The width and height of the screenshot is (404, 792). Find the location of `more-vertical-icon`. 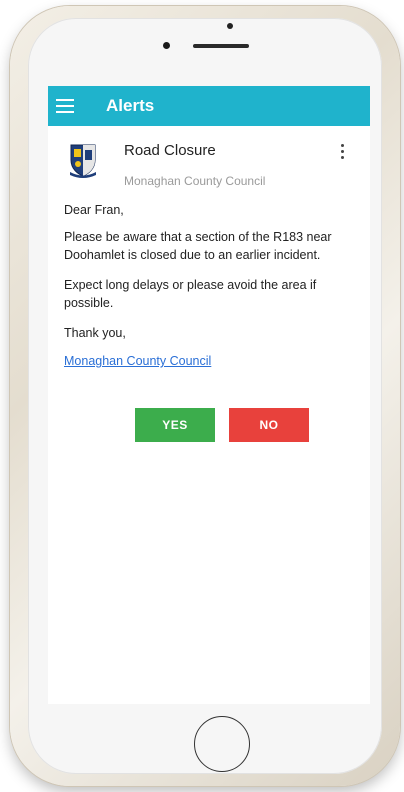

more-vertical-icon is located at coordinates (343, 152).